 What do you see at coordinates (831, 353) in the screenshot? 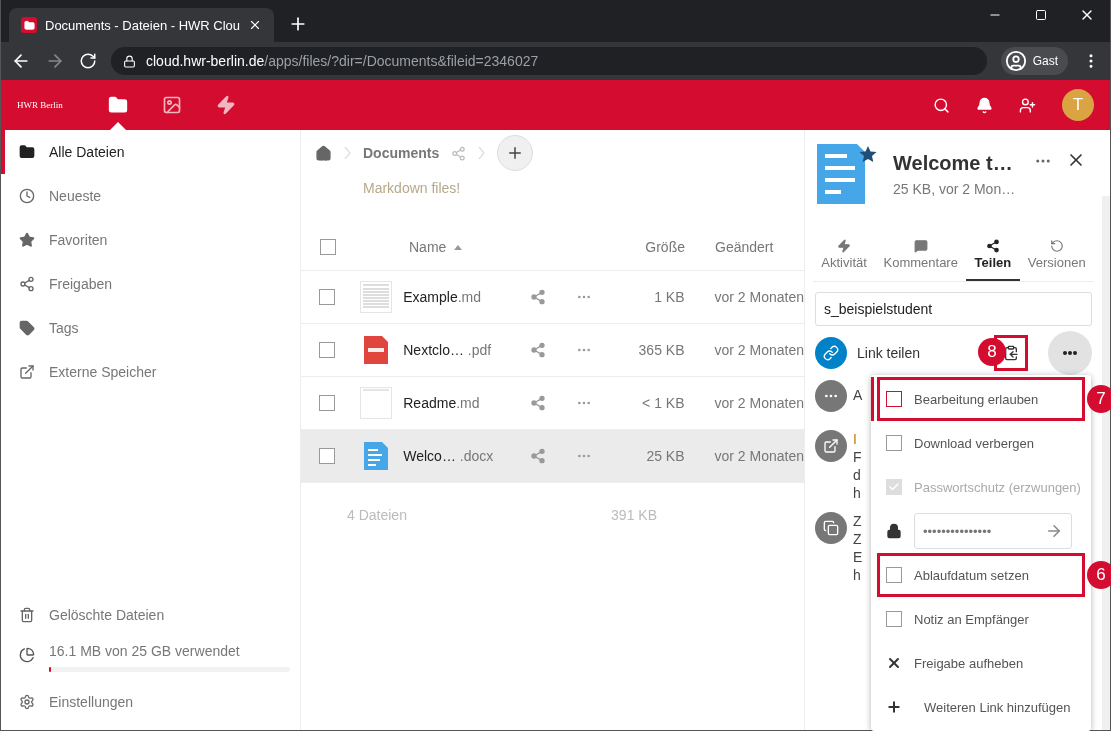
I see `link-icon` at bounding box center [831, 353].